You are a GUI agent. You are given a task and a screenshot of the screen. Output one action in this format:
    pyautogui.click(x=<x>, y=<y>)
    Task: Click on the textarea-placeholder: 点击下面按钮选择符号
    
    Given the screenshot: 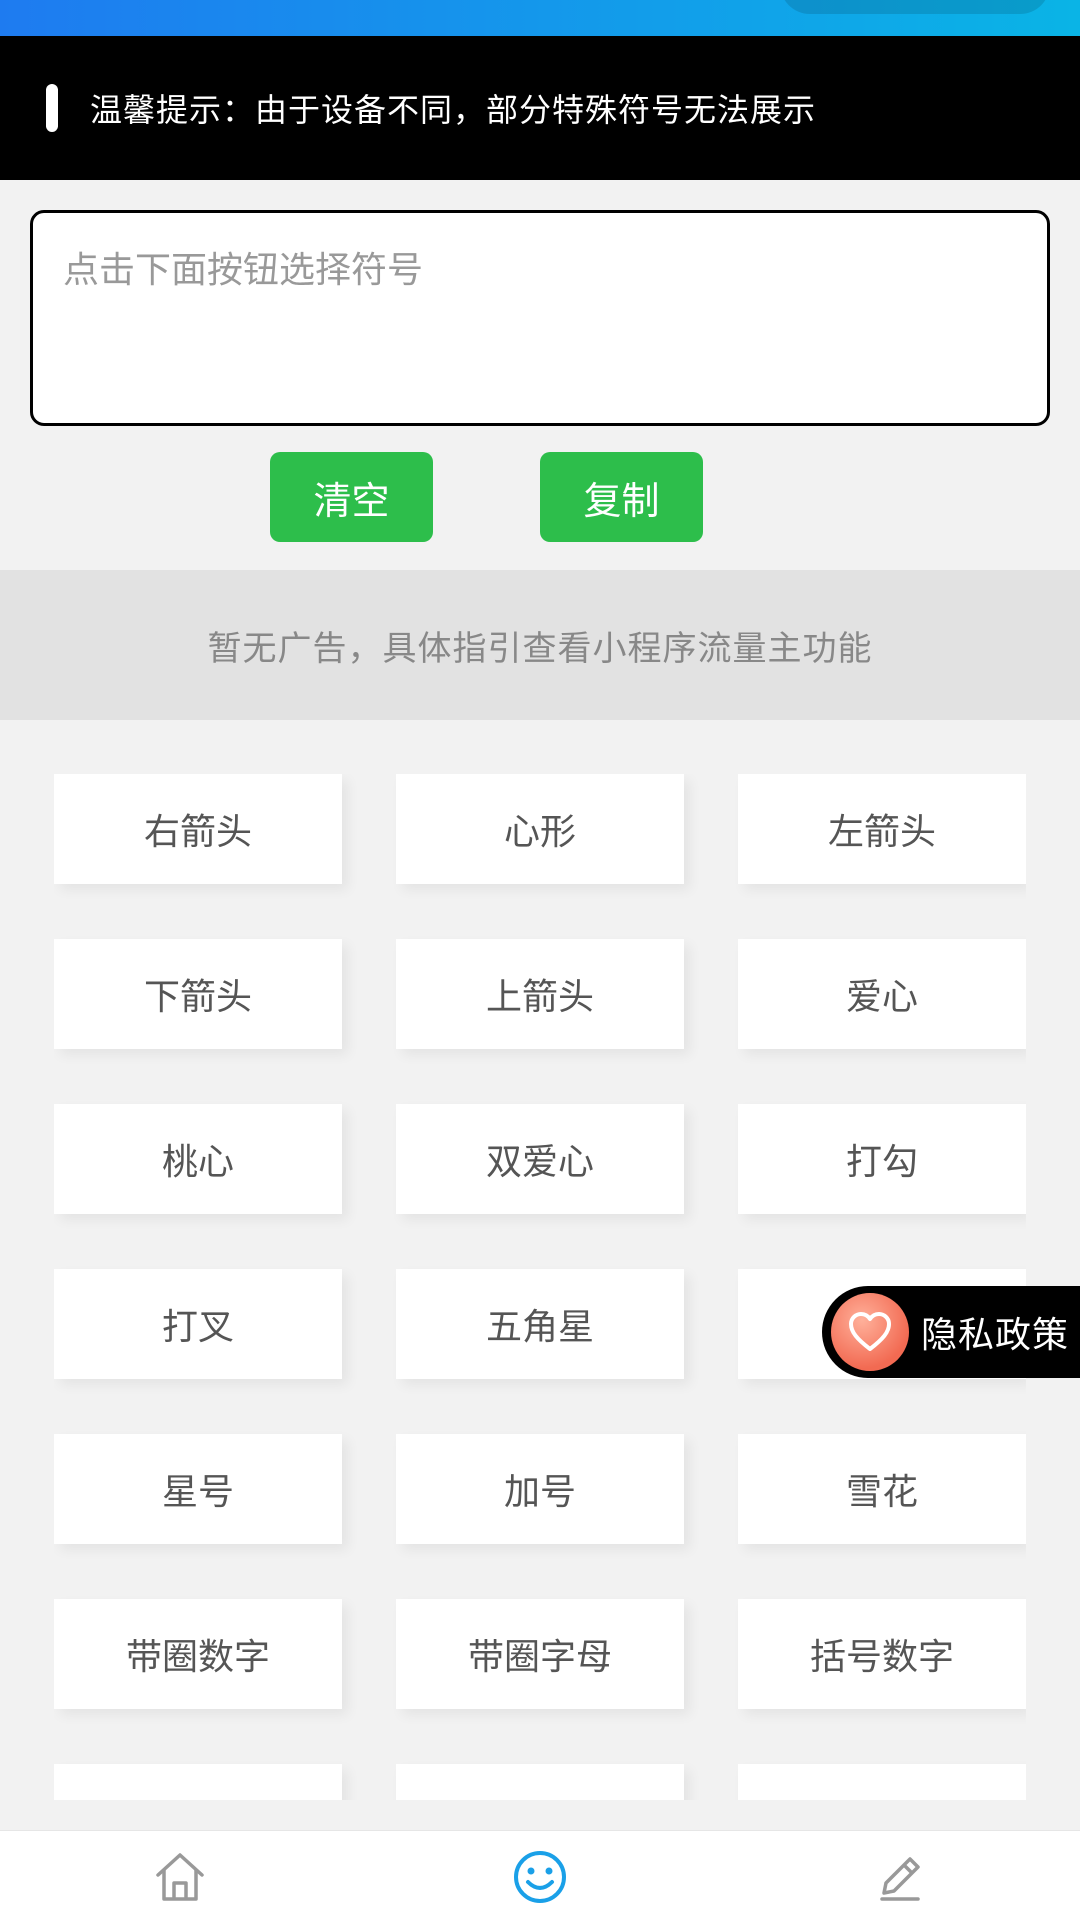 What is the action you would take?
    pyautogui.click(x=243, y=270)
    